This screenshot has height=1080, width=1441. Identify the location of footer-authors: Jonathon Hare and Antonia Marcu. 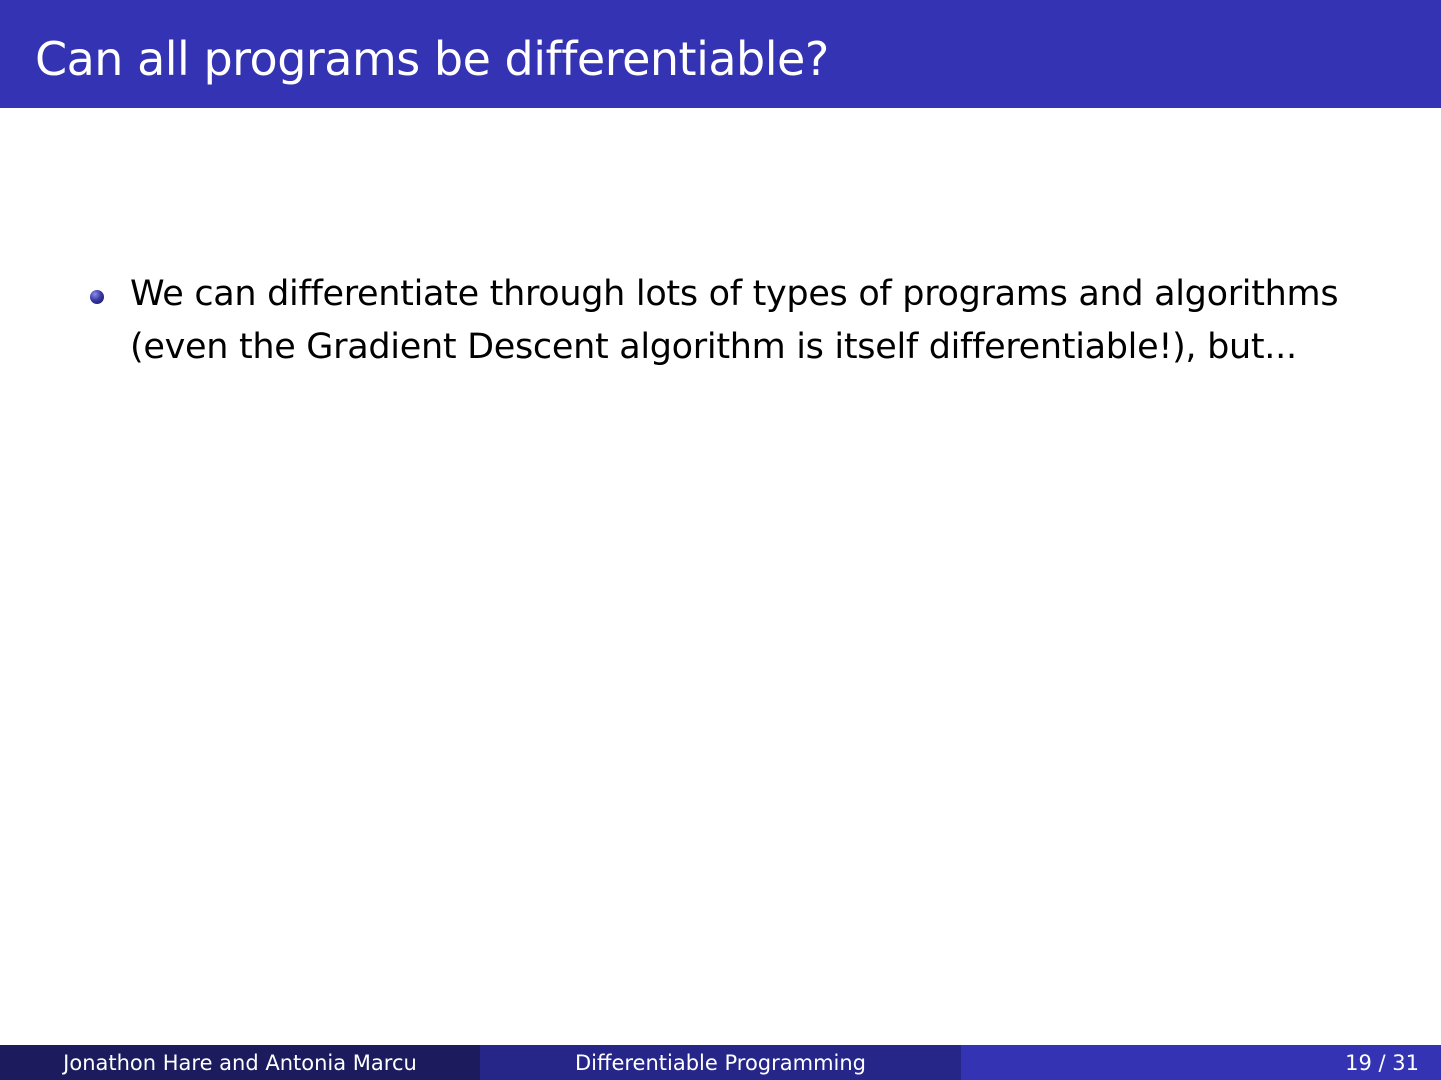
(240, 1062).